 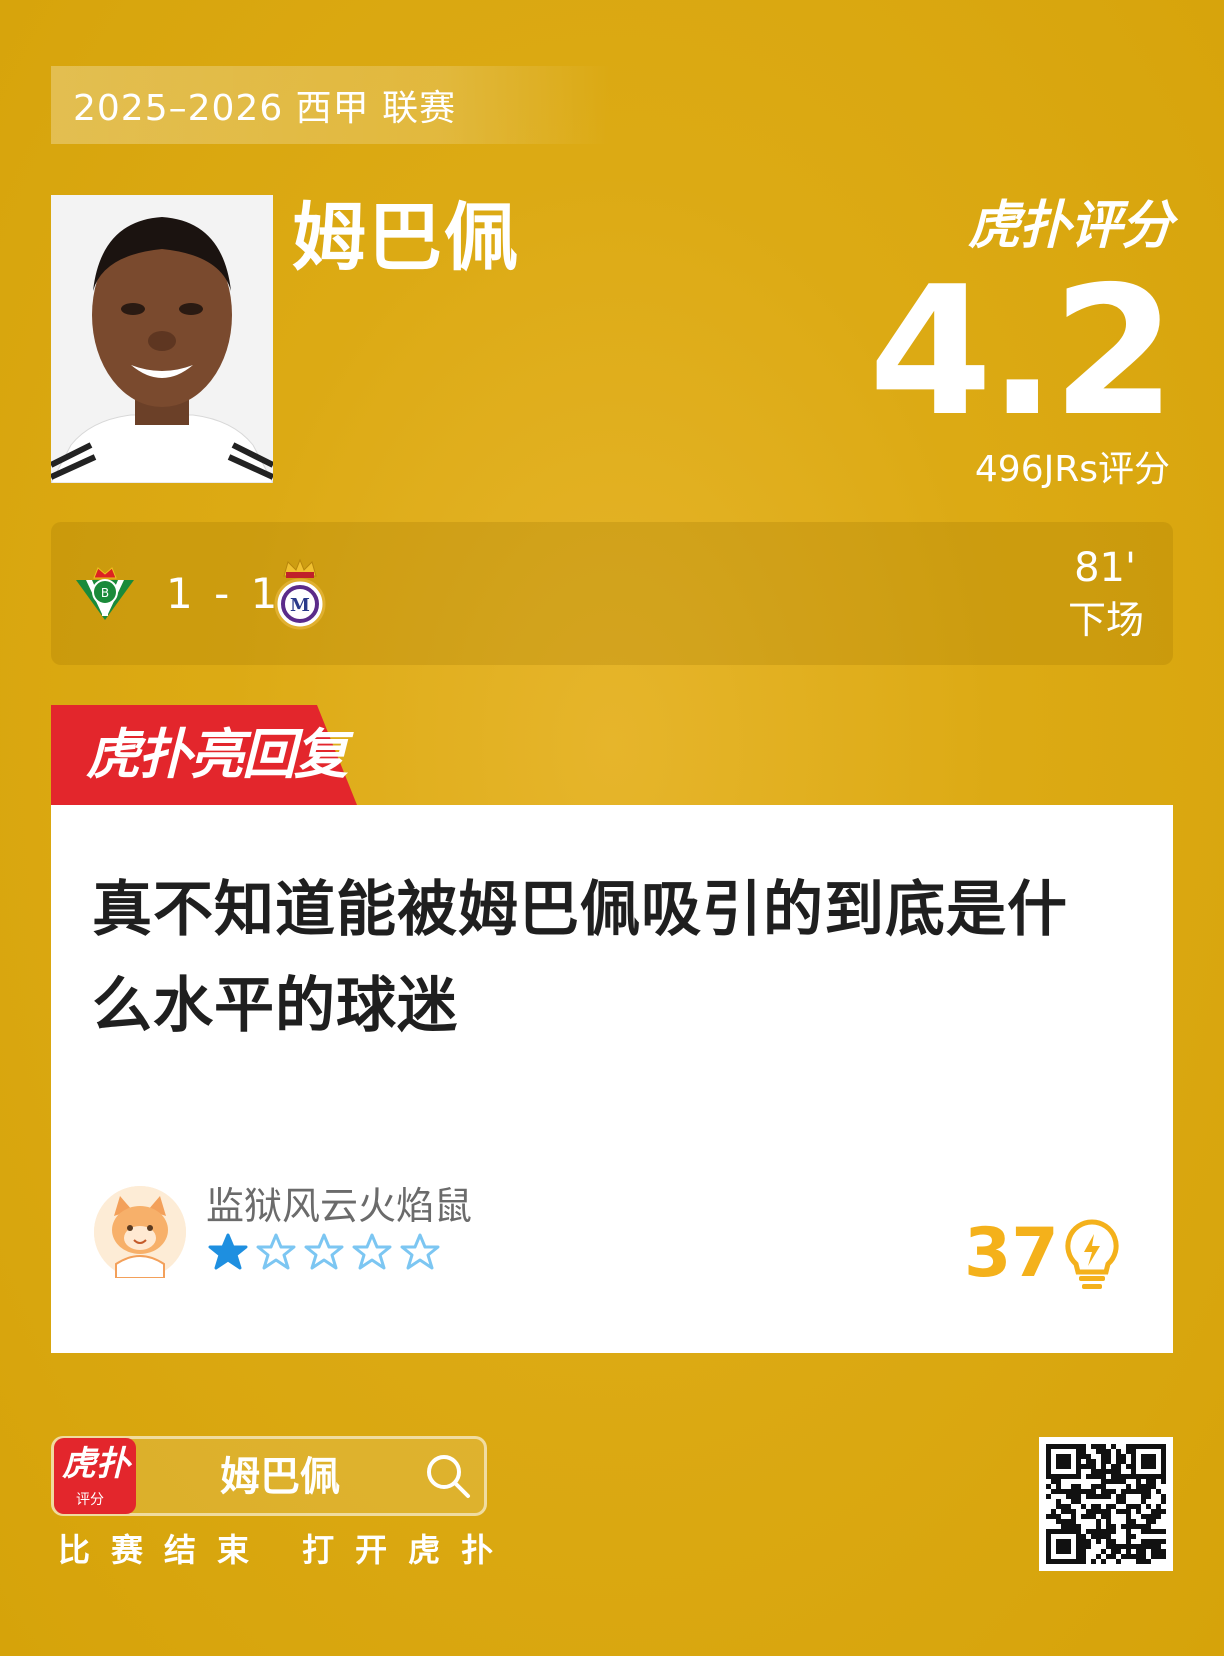 What do you see at coordinates (224, 593) in the screenshot?
I see `match-score: 1 - 1` at bounding box center [224, 593].